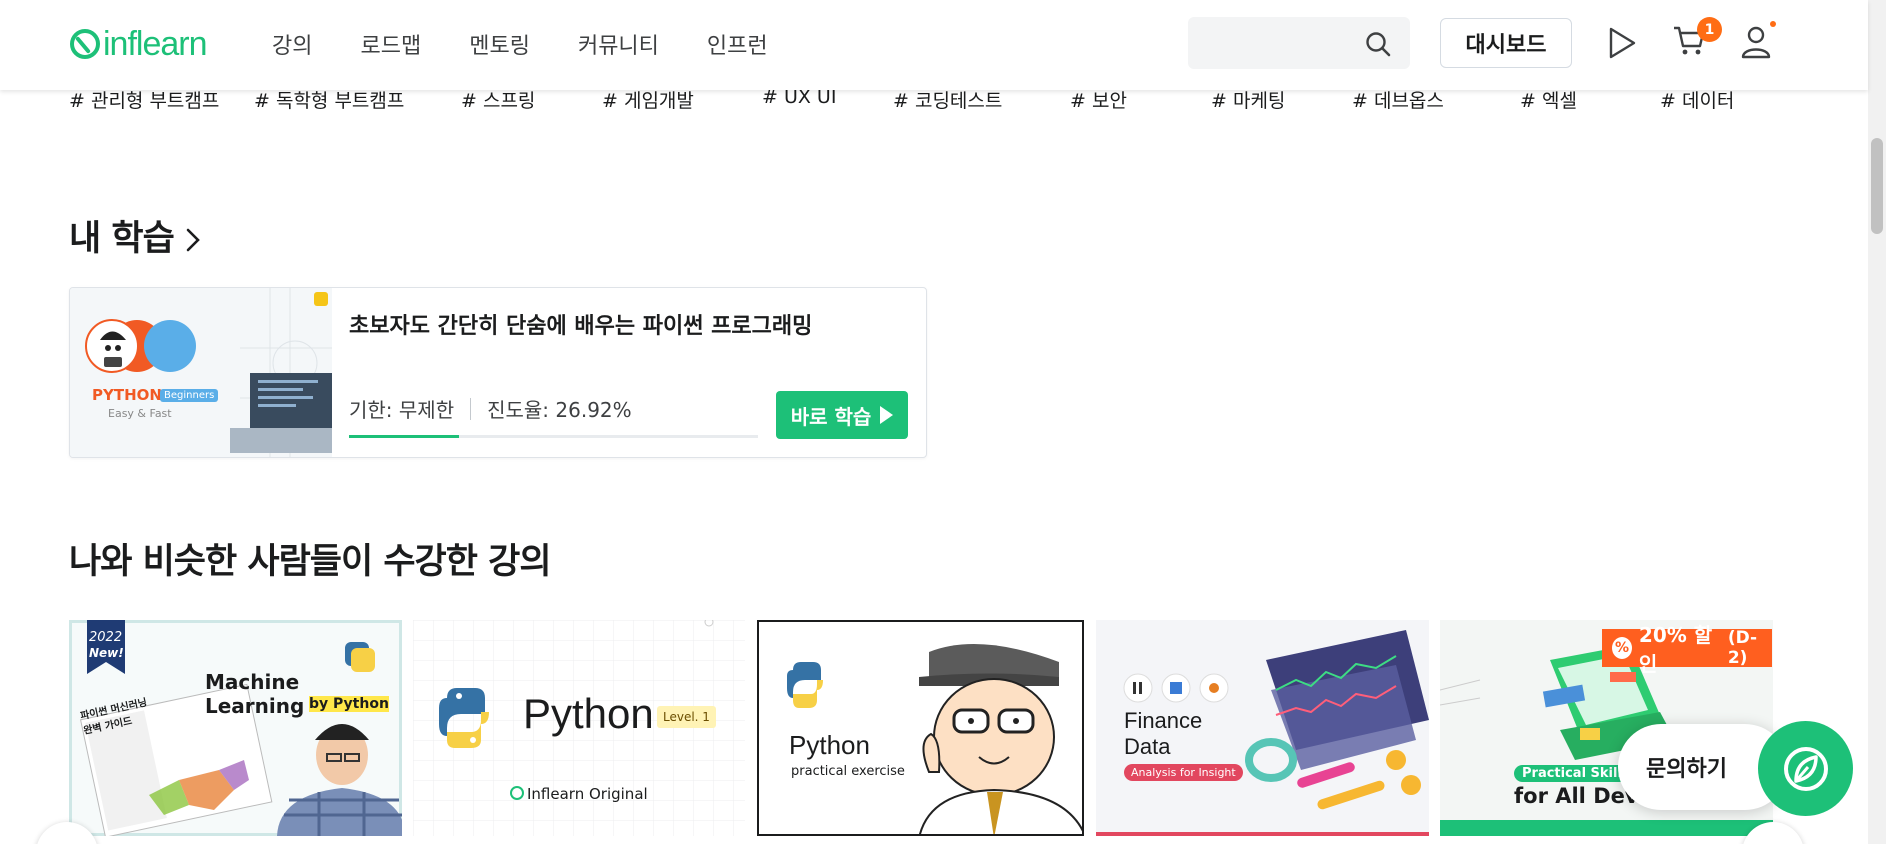 Image resolution: width=1886 pixels, height=844 pixels. I want to click on scrollbar-thumb, so click(1877, 186).